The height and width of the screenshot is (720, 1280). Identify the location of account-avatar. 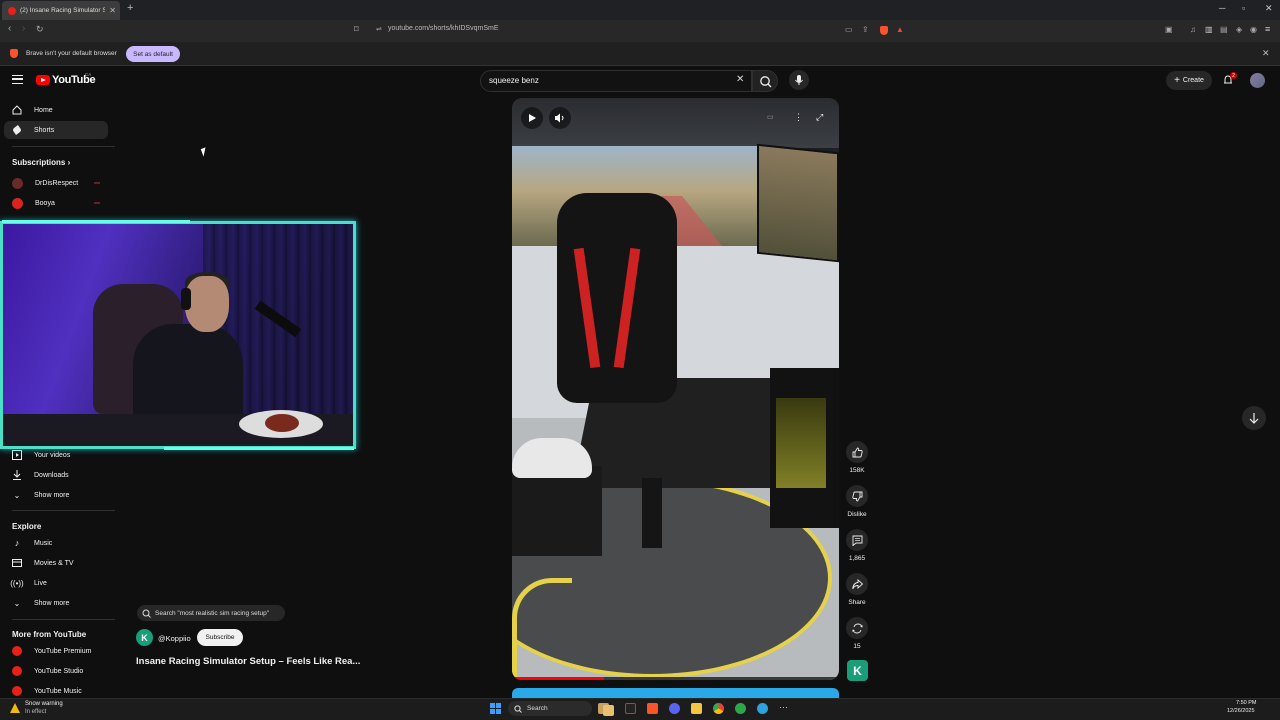
(1257, 80).